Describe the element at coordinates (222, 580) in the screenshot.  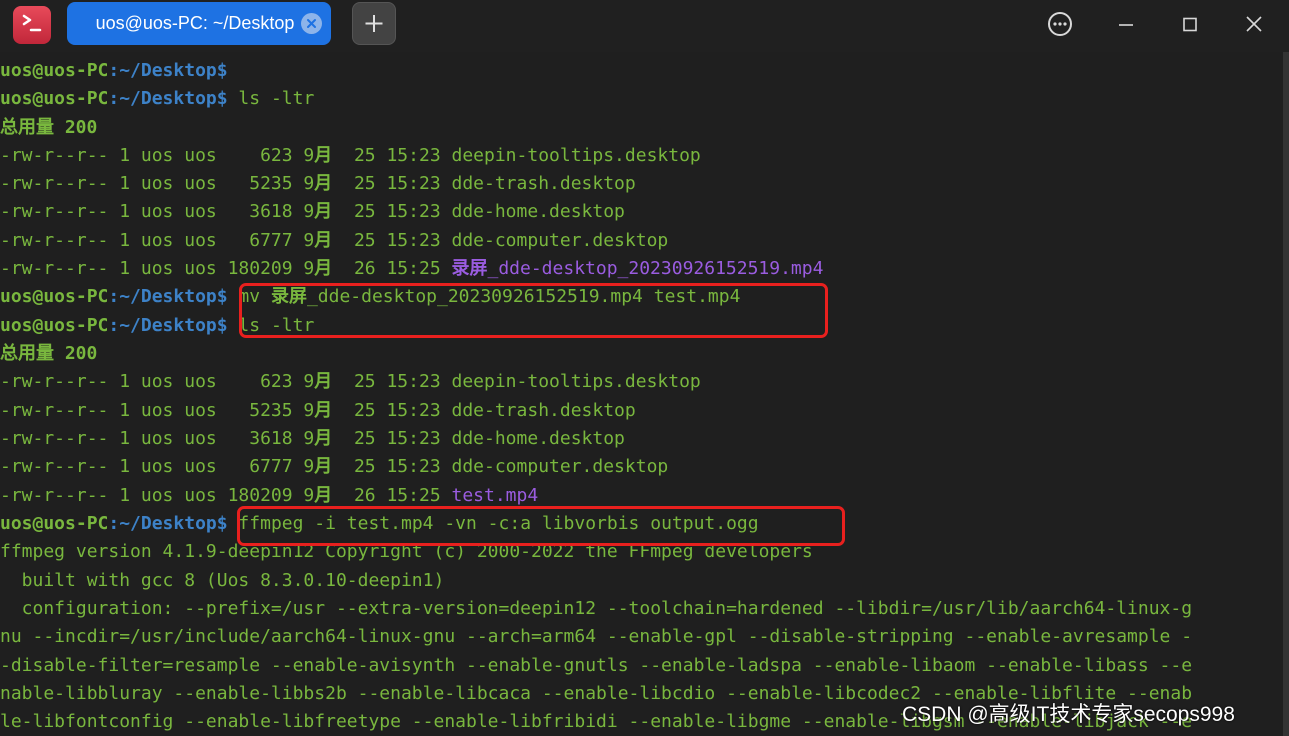
I see `output-line: built with gcc 8 (Uos 8.3.0.10-deepin1)` at that location.